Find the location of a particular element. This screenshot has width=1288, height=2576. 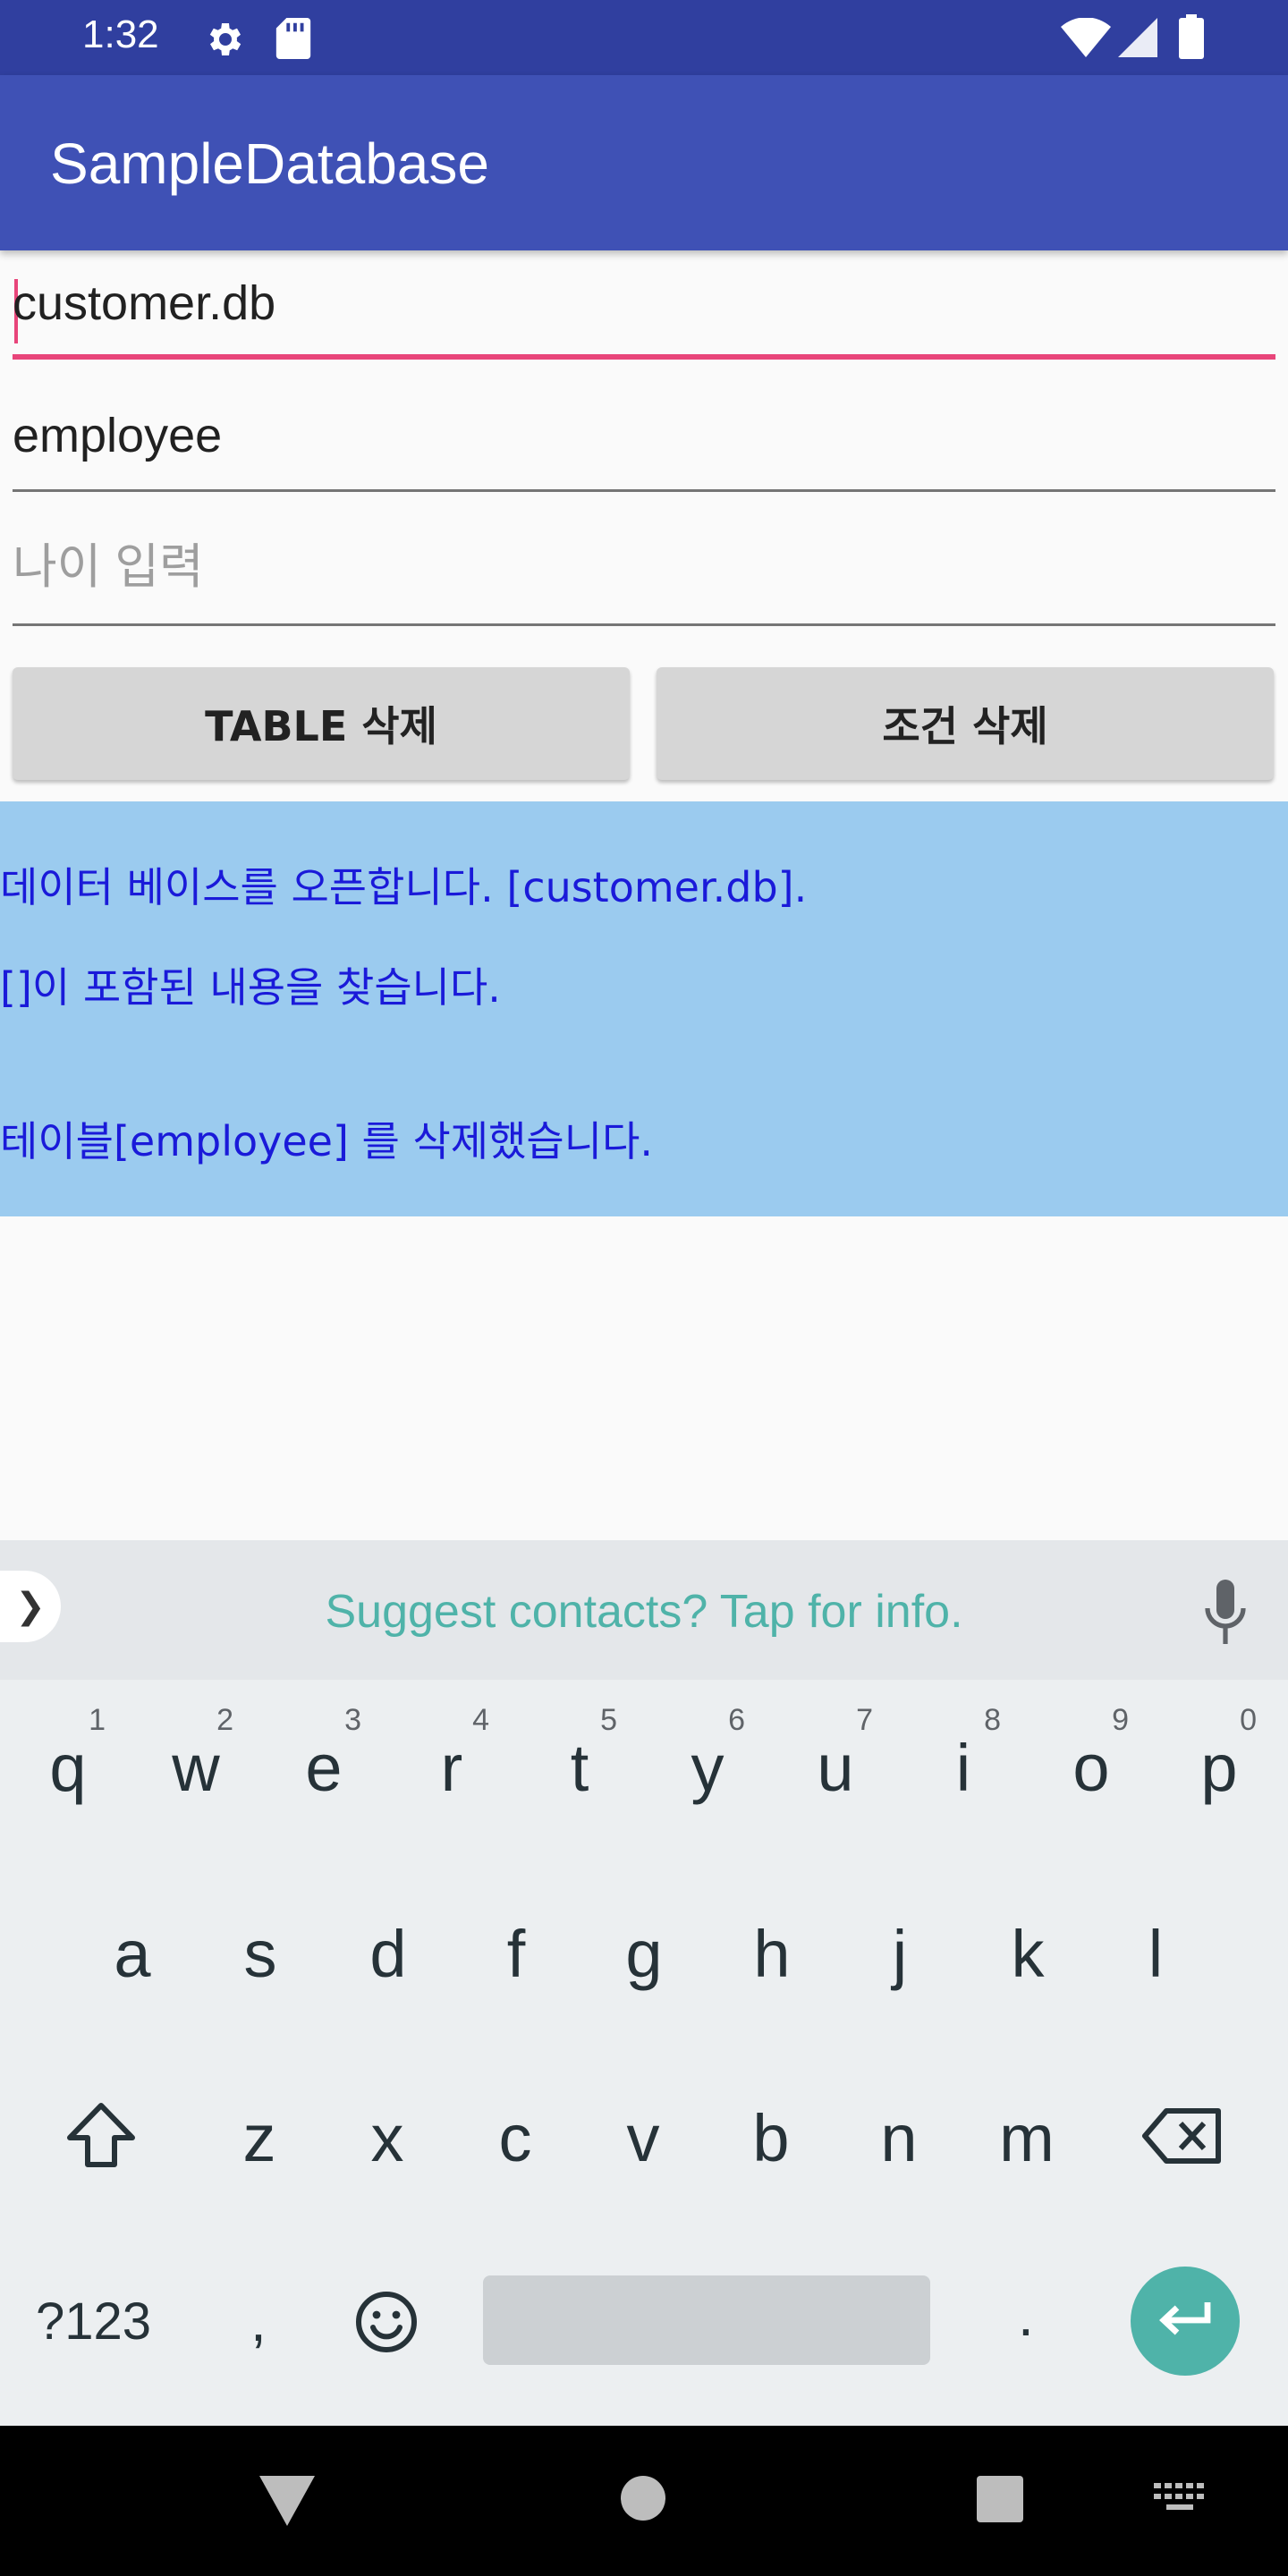

sd-card-icon is located at coordinates (293, 38).